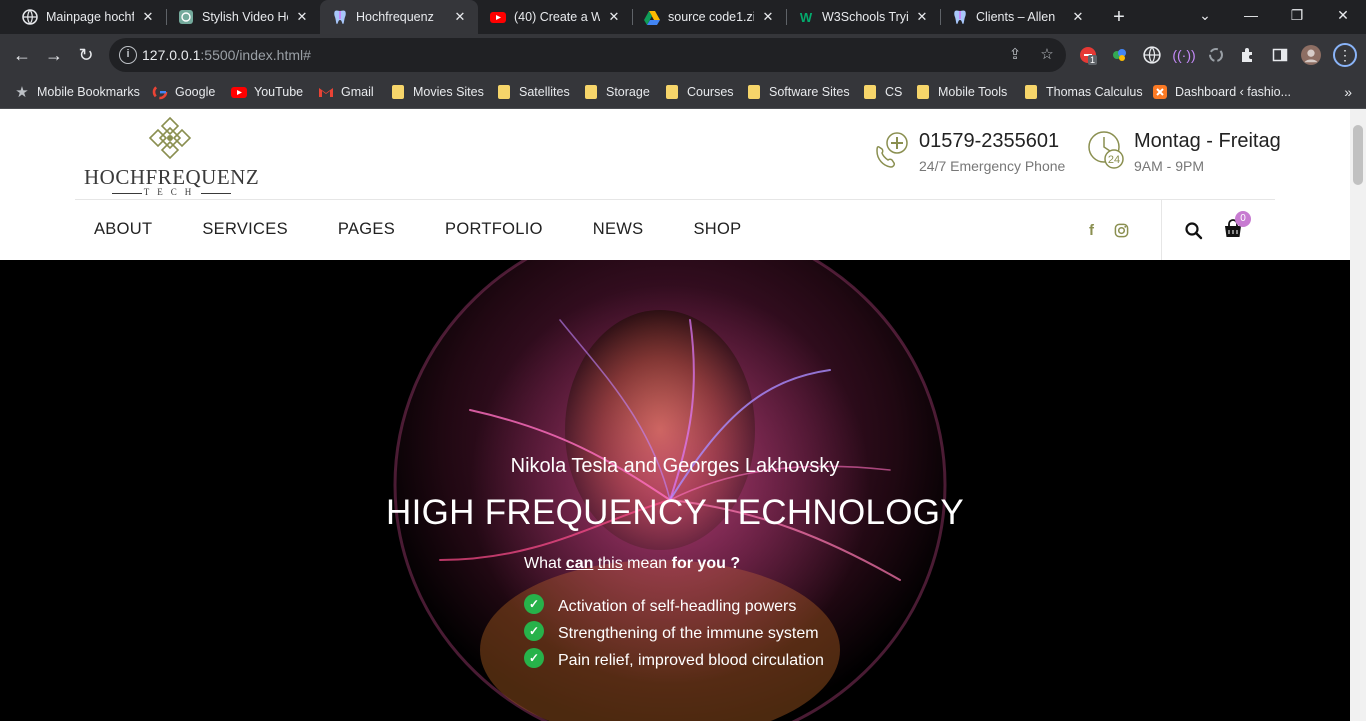  Describe the element at coordinates (534, 603) in the screenshot. I see `check-circle-icon: ✓` at that location.